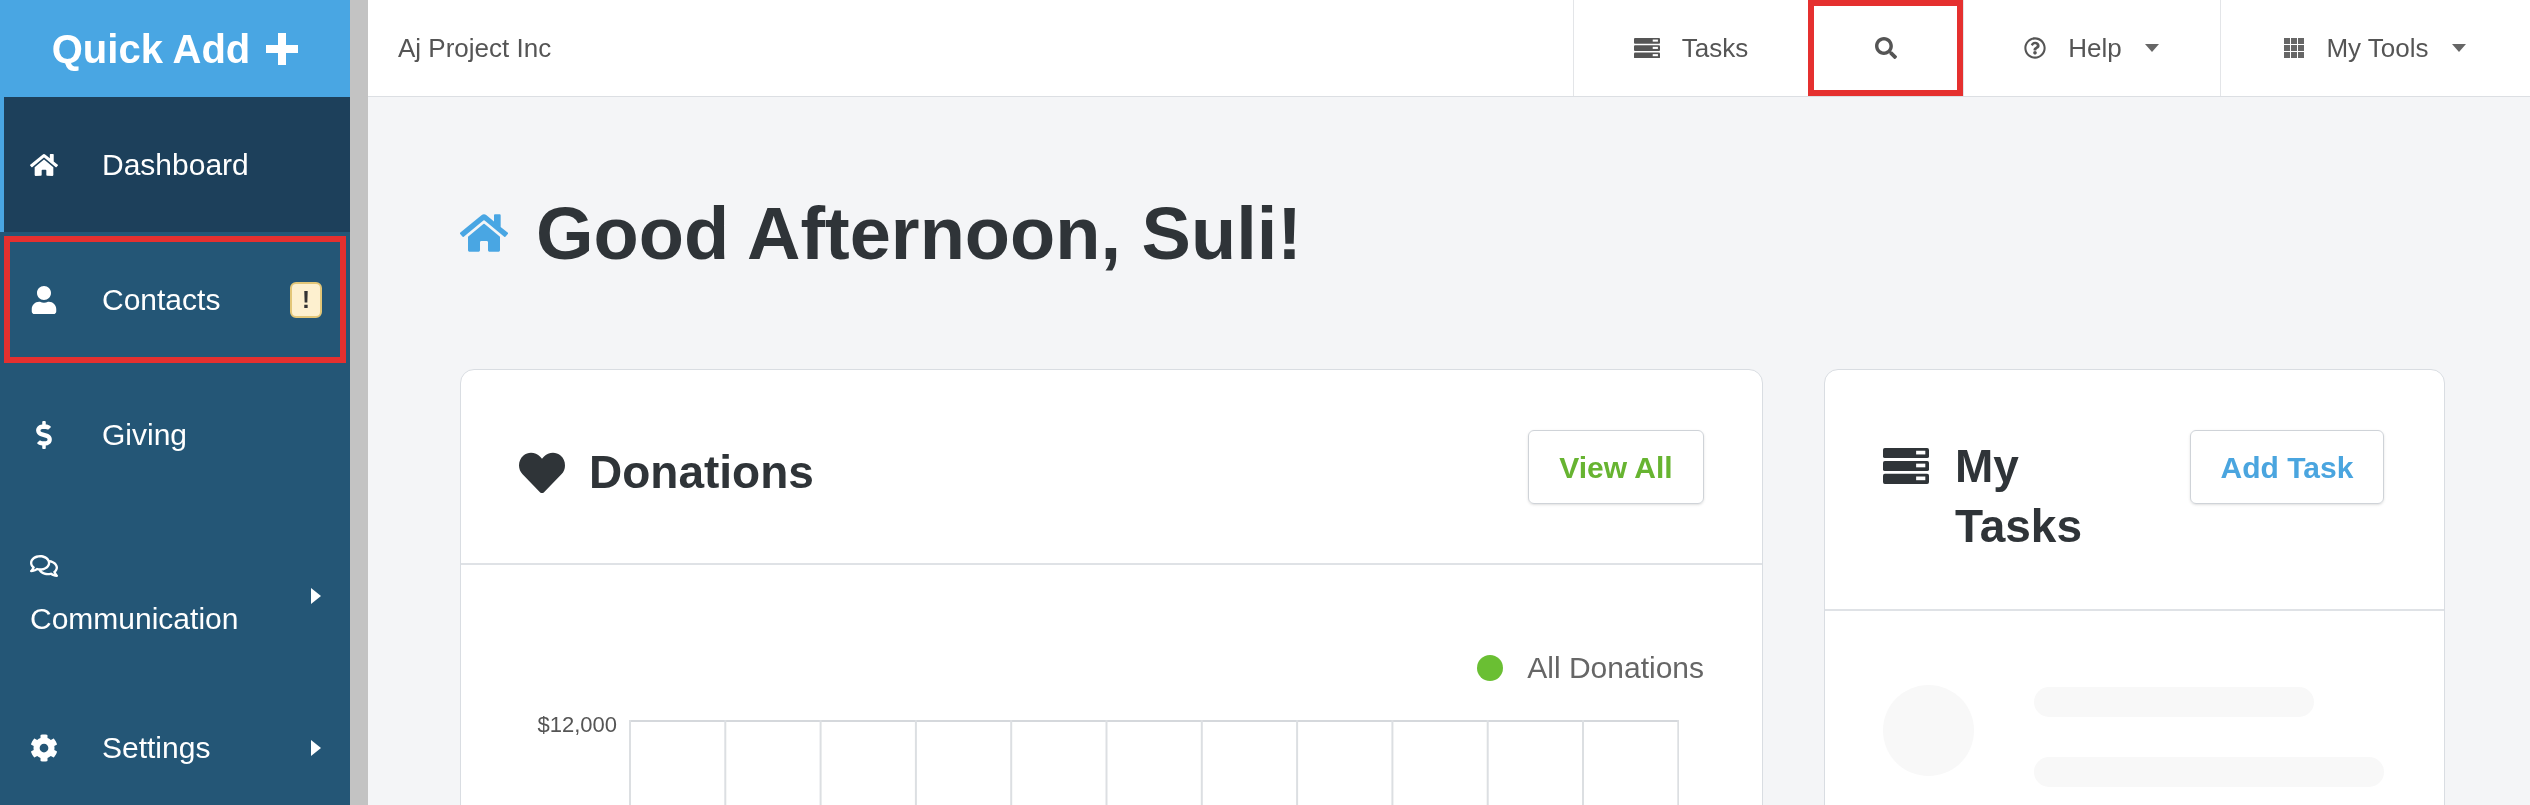  What do you see at coordinates (701, 472) in the screenshot?
I see `card-title: Donations` at bounding box center [701, 472].